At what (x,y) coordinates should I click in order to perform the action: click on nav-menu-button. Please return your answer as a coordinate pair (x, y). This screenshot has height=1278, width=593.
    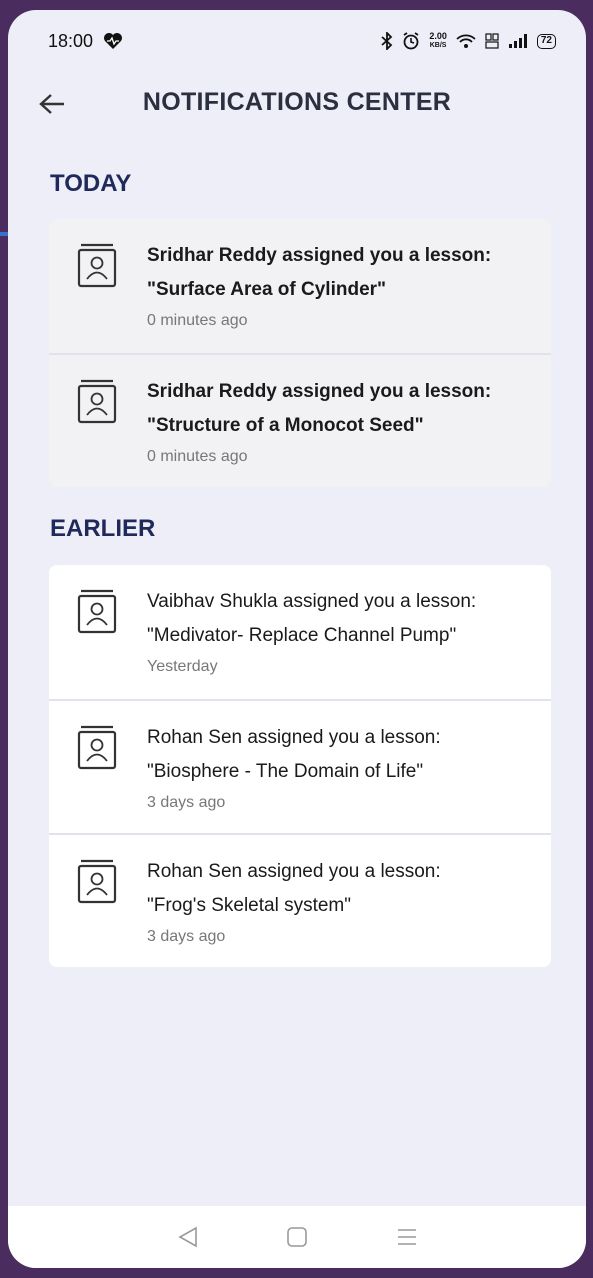
    Looking at the image, I should click on (407, 1237).